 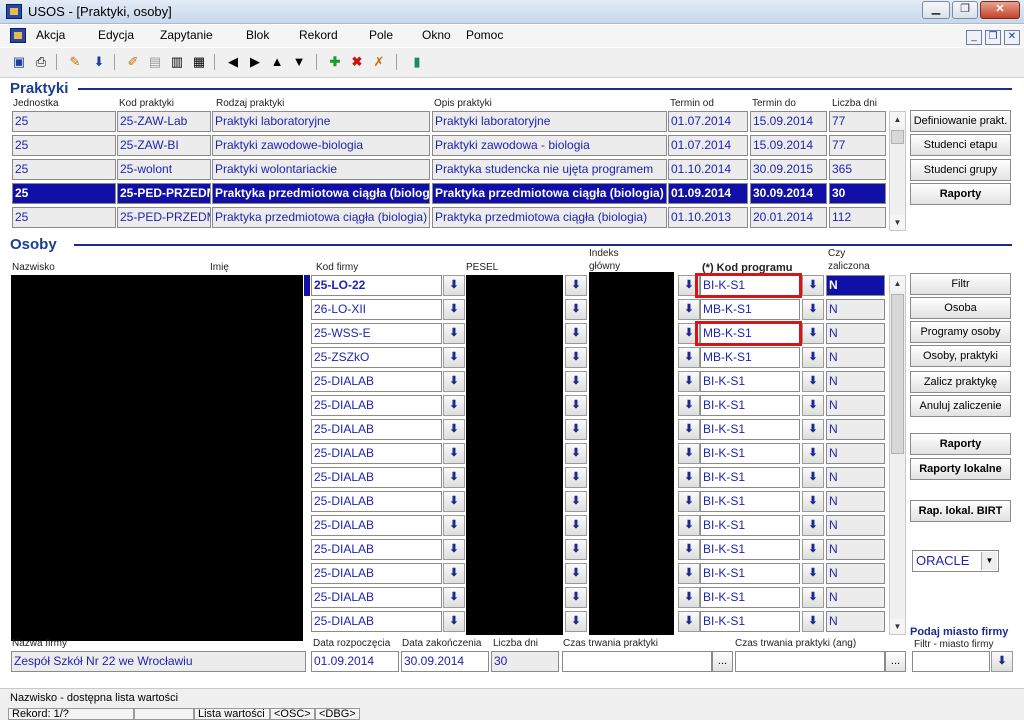 I want to click on chart-icon: ▥, so click(x=177, y=62).